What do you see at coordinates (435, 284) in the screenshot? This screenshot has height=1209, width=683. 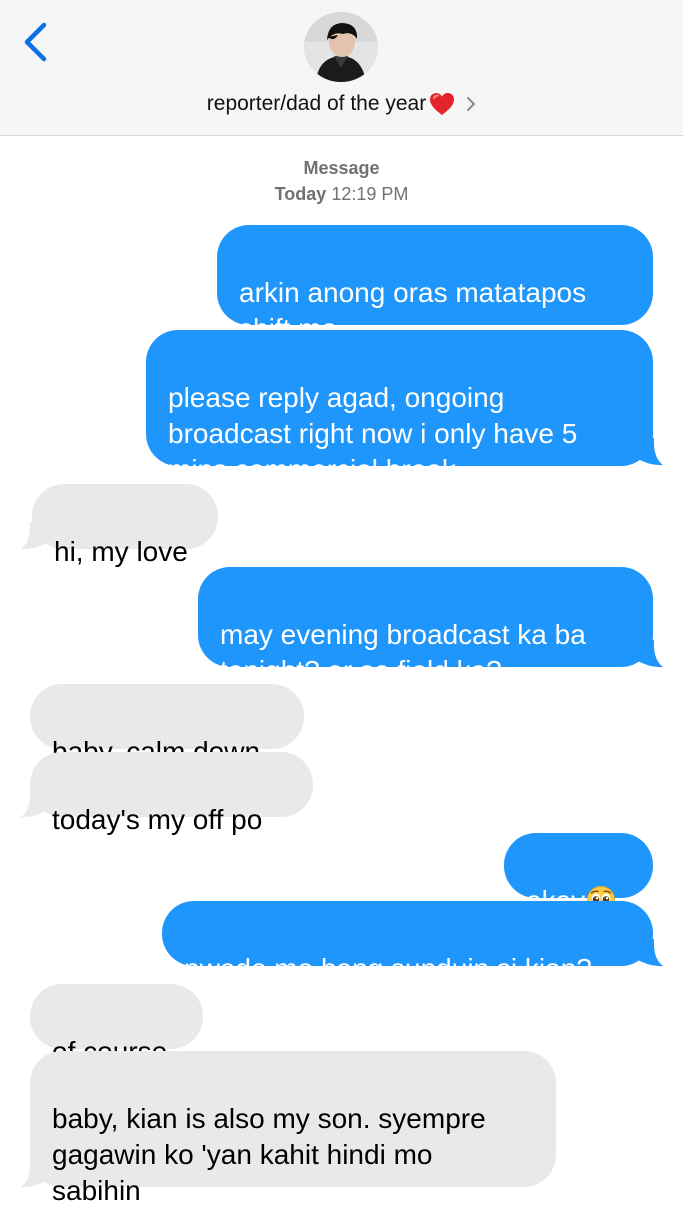 I see `outgoing-message-bubble: arkin anong oras matatapos shift mo` at bounding box center [435, 284].